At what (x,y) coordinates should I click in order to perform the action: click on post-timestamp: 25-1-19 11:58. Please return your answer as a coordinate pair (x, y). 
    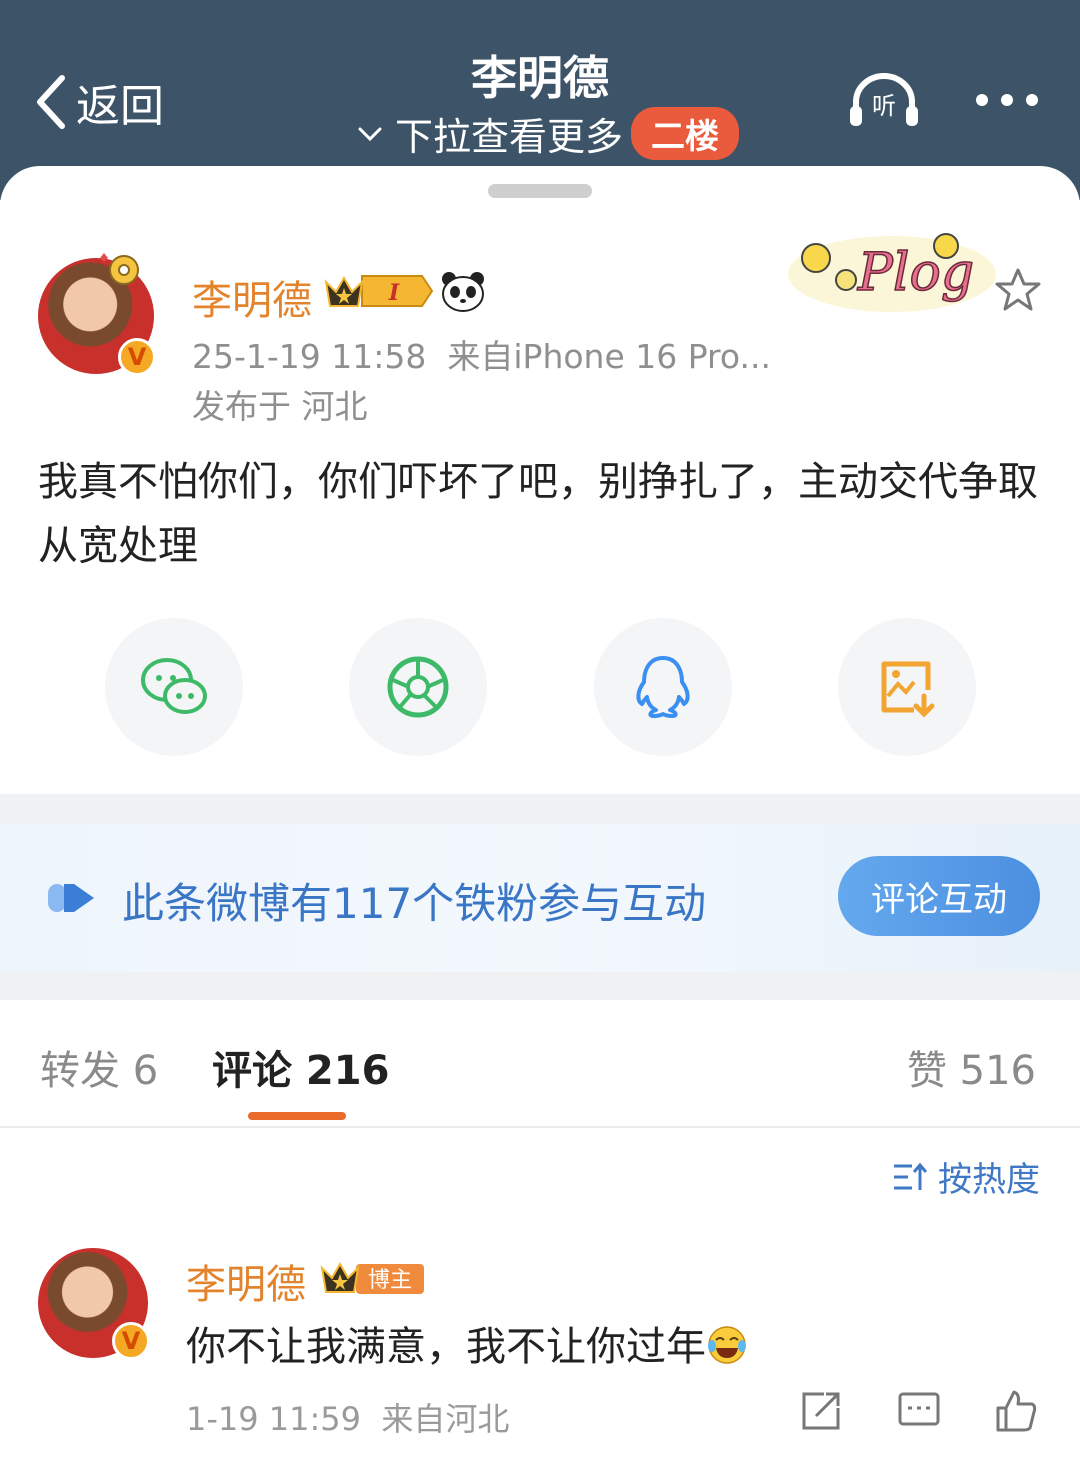
    Looking at the image, I should click on (309, 356).